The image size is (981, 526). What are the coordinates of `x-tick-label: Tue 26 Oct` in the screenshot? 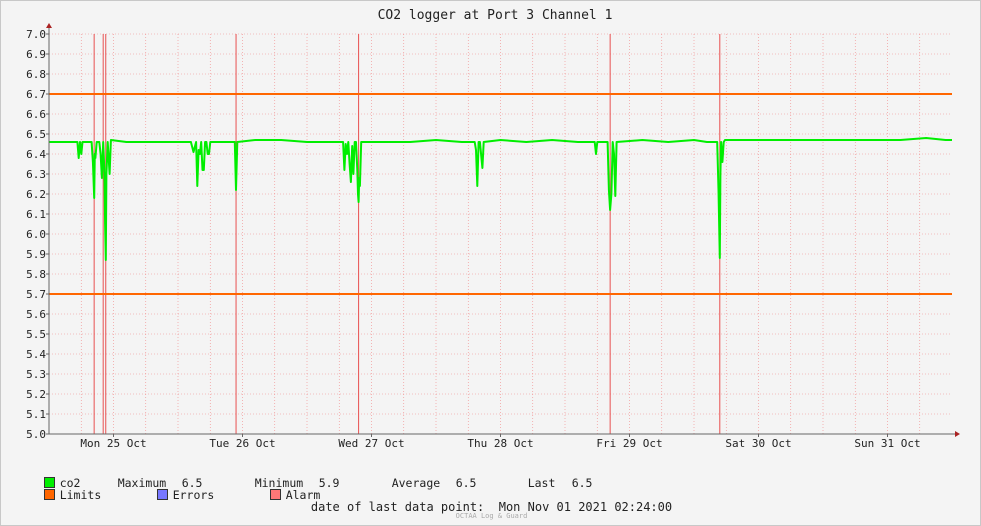 It's located at (242, 443).